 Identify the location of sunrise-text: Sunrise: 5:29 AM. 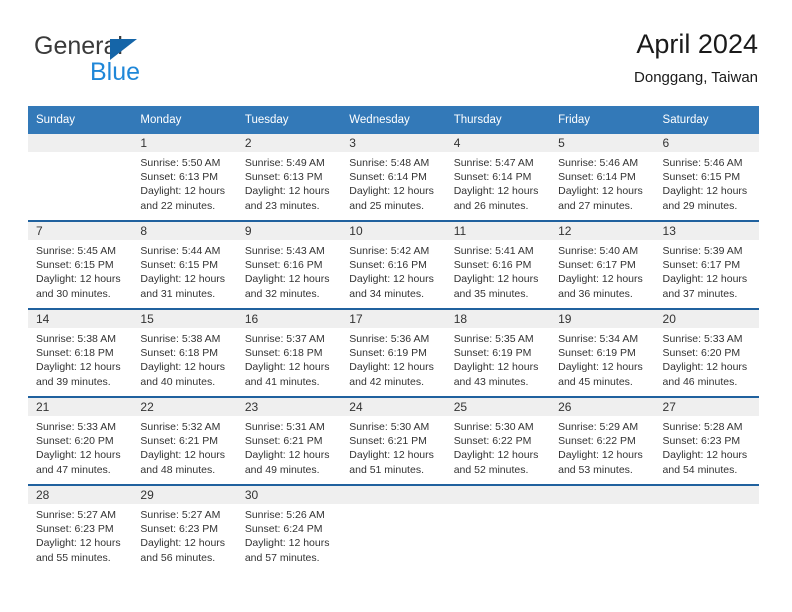
(598, 427).